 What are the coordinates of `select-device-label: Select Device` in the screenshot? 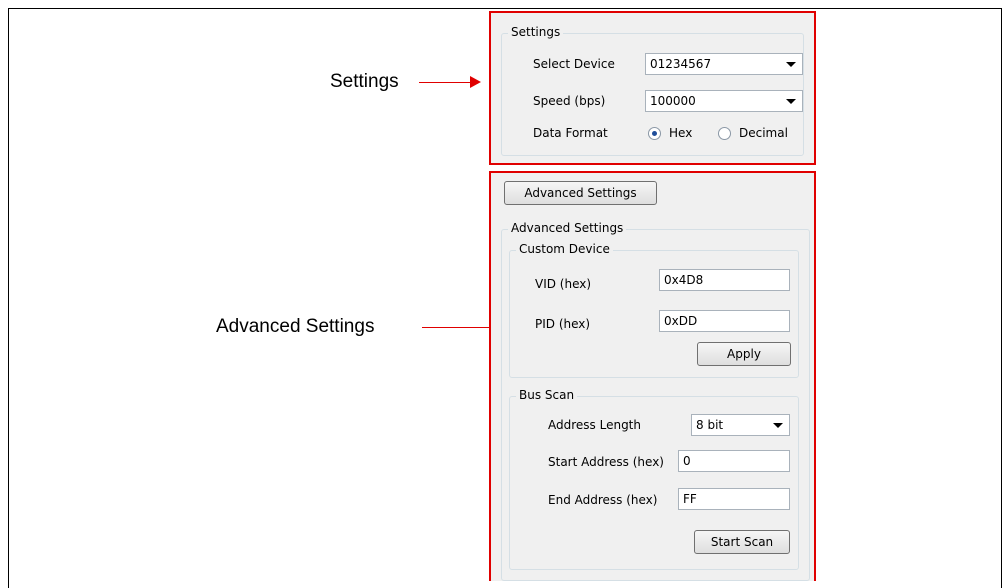 It's located at (574, 64).